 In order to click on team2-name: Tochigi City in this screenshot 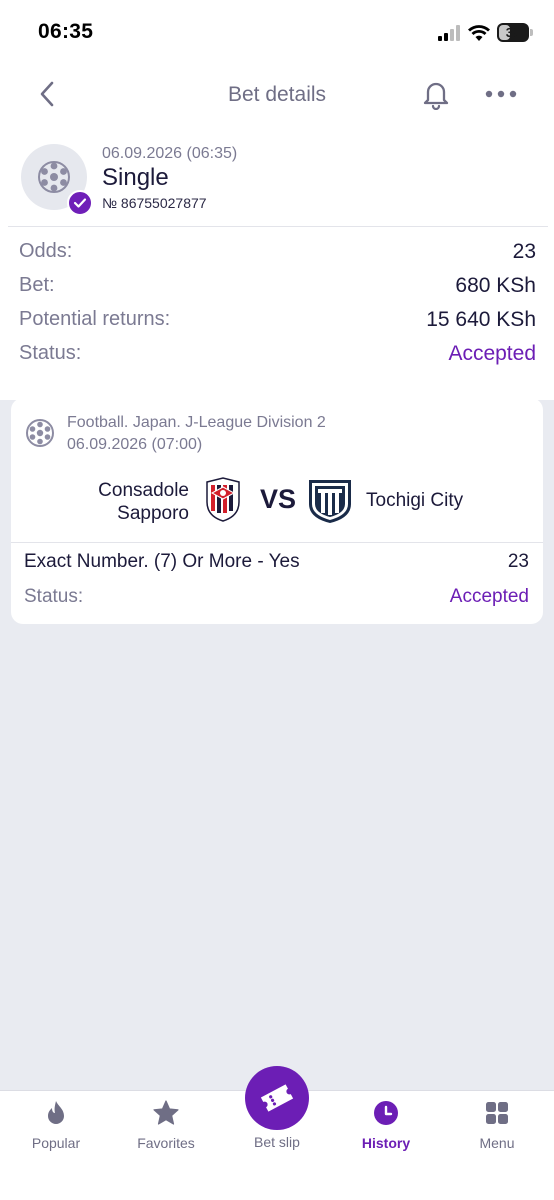, I will do `click(415, 500)`.